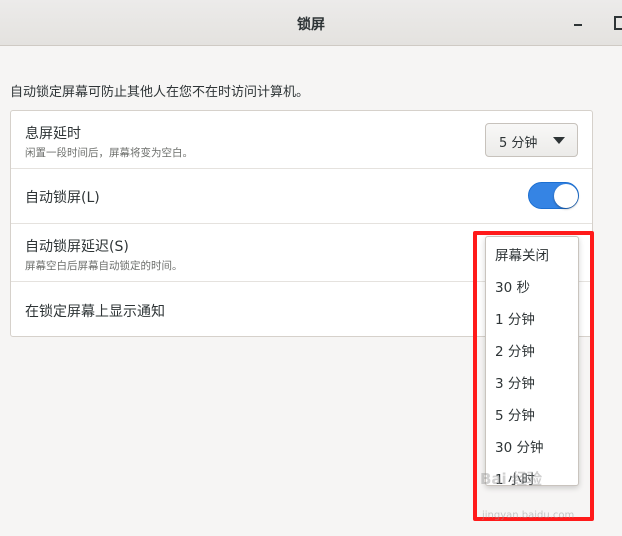  What do you see at coordinates (95, 312) in the screenshot?
I see `show-notifications-title: 在锁定屏幕上显示通知` at bounding box center [95, 312].